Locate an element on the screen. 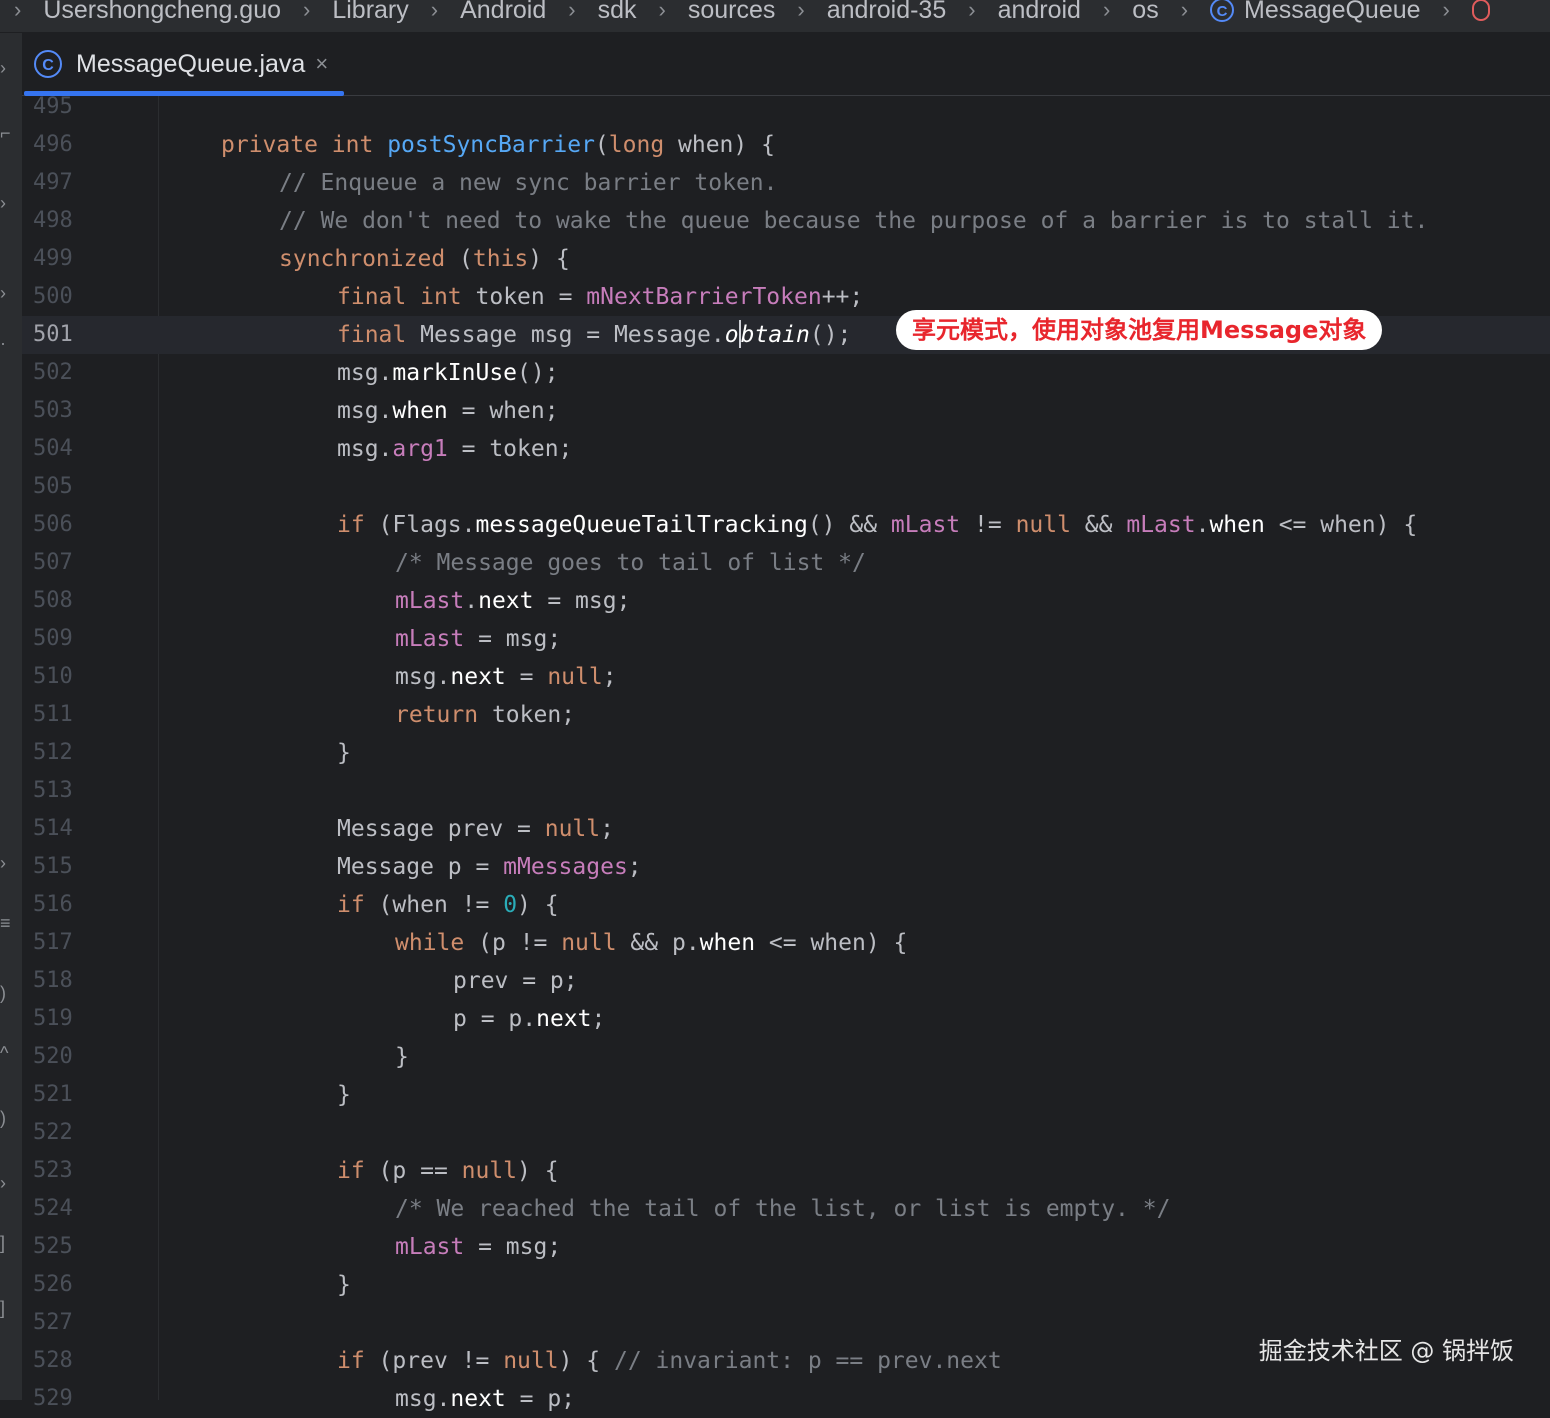 Image resolution: width=1550 pixels, height=1418 pixels. code-line: 526} is located at coordinates (791, 1285).